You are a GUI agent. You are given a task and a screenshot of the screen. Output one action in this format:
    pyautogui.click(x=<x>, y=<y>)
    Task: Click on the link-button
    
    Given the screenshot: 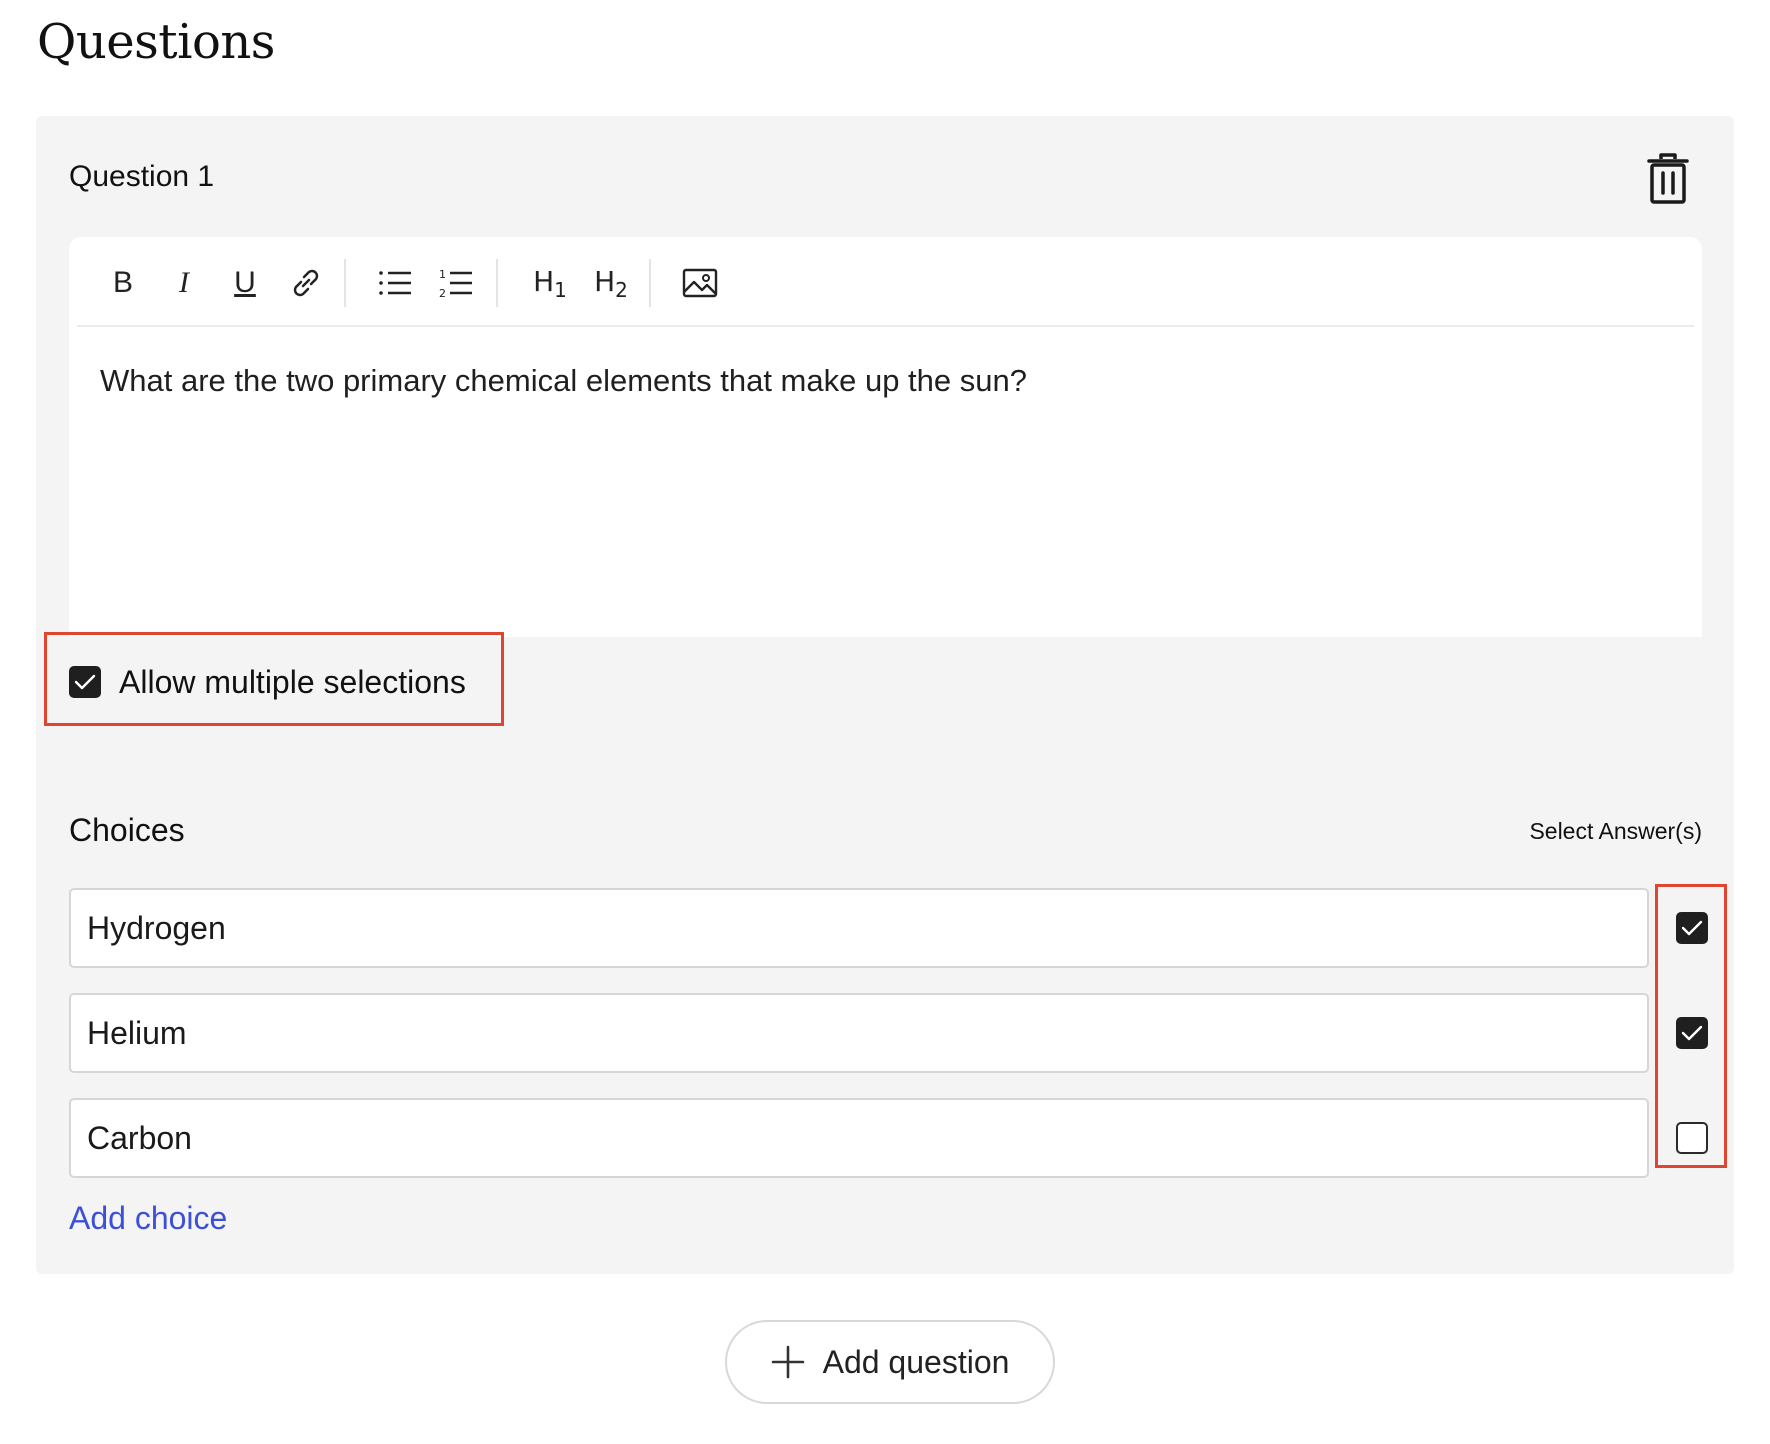 What is the action you would take?
    pyautogui.click(x=306, y=283)
    